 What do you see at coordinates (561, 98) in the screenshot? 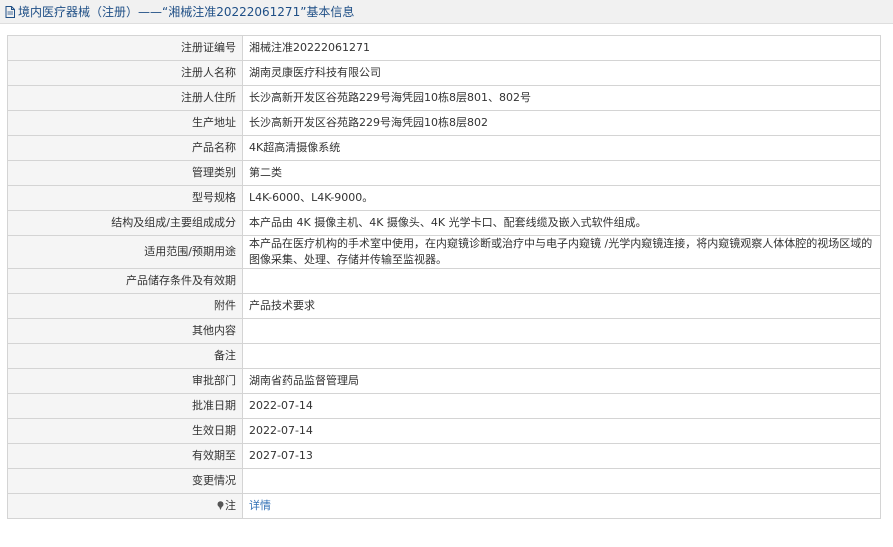
I see `row-value: 长沙高新开发区谷苑路229号海凭园10栋8层801、802号` at bounding box center [561, 98].